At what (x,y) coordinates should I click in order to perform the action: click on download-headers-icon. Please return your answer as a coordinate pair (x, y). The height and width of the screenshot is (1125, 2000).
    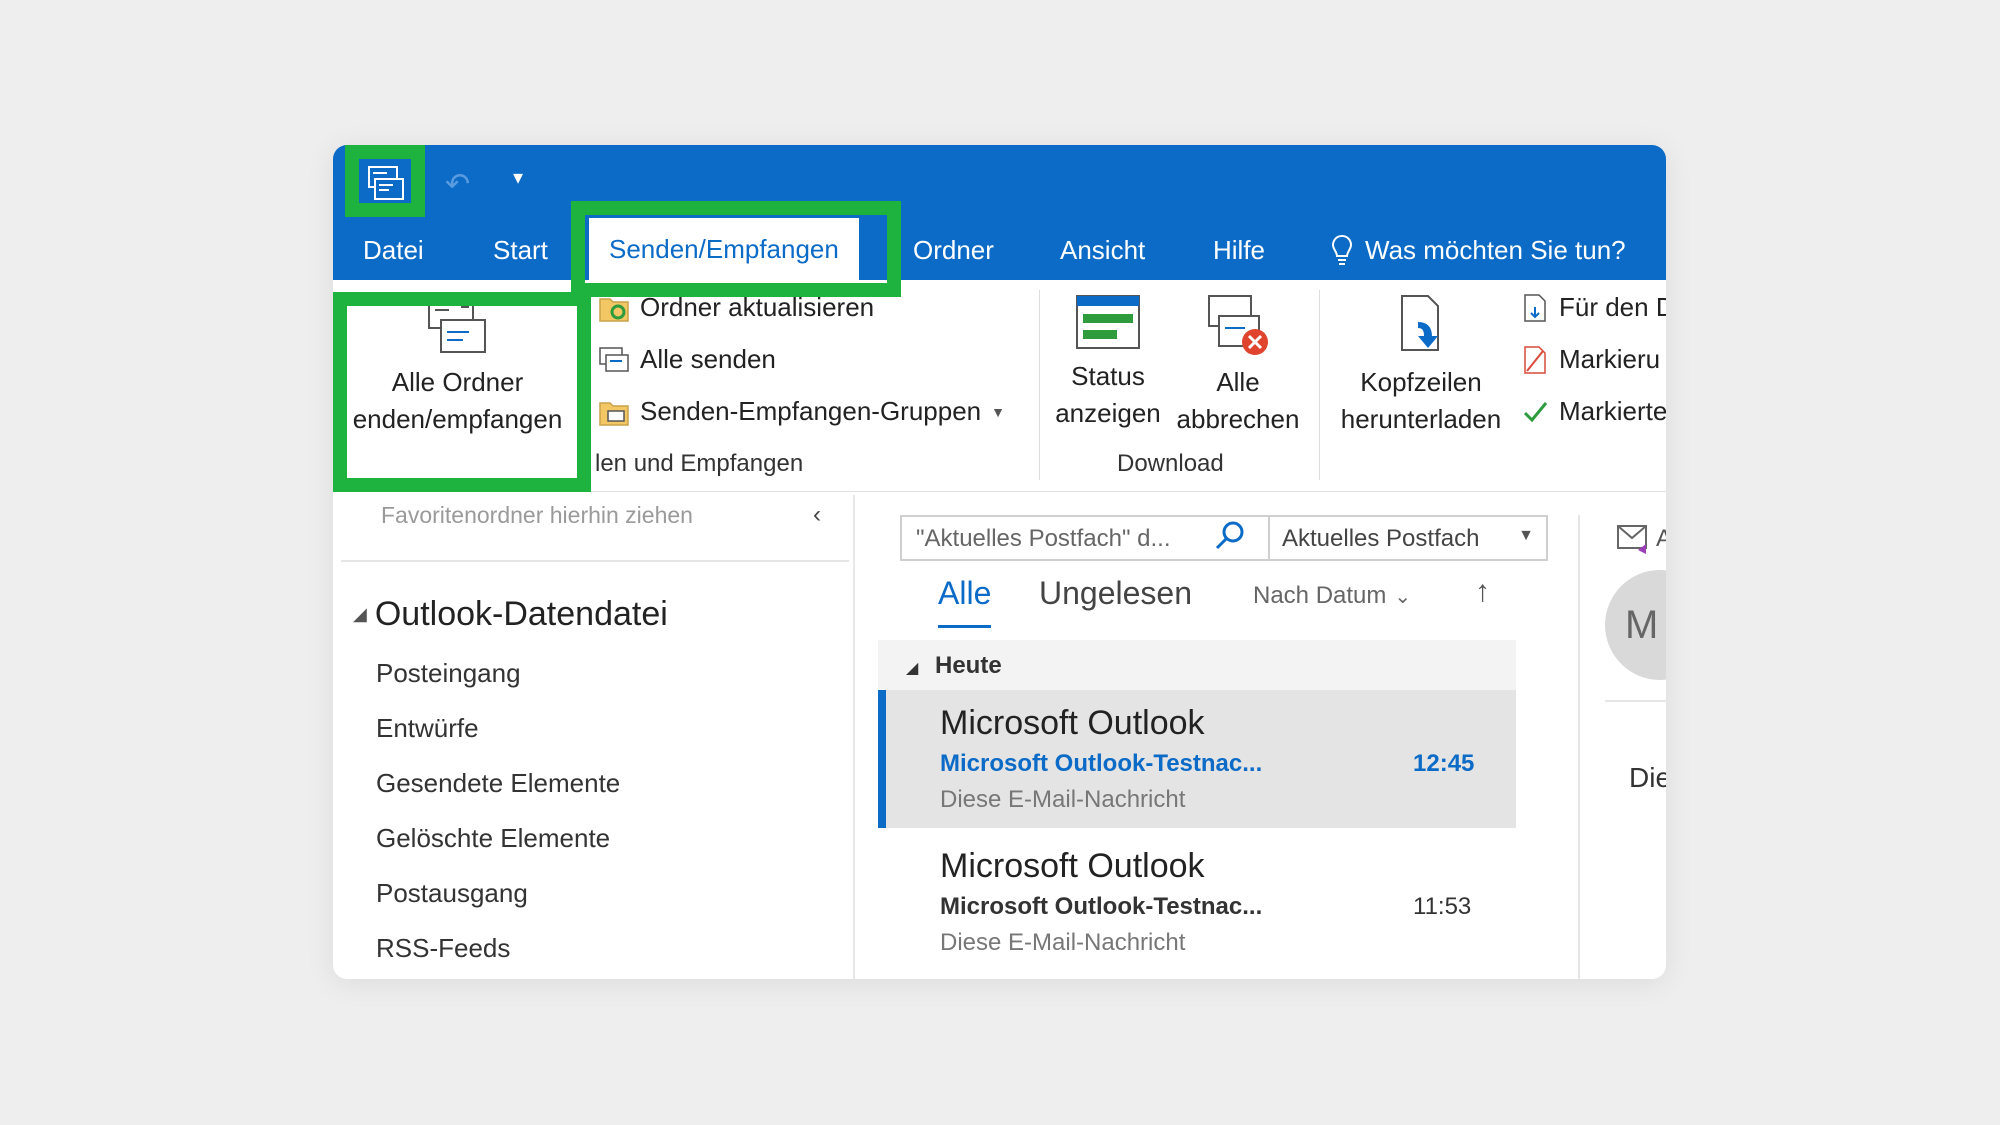
    Looking at the image, I should click on (1420, 323).